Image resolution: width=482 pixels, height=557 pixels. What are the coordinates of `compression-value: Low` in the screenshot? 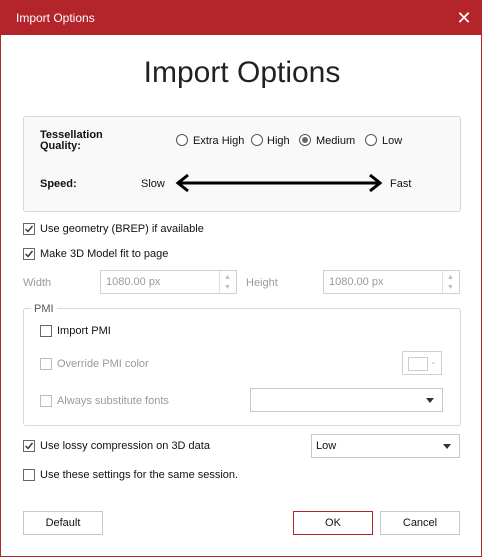 It's located at (326, 446).